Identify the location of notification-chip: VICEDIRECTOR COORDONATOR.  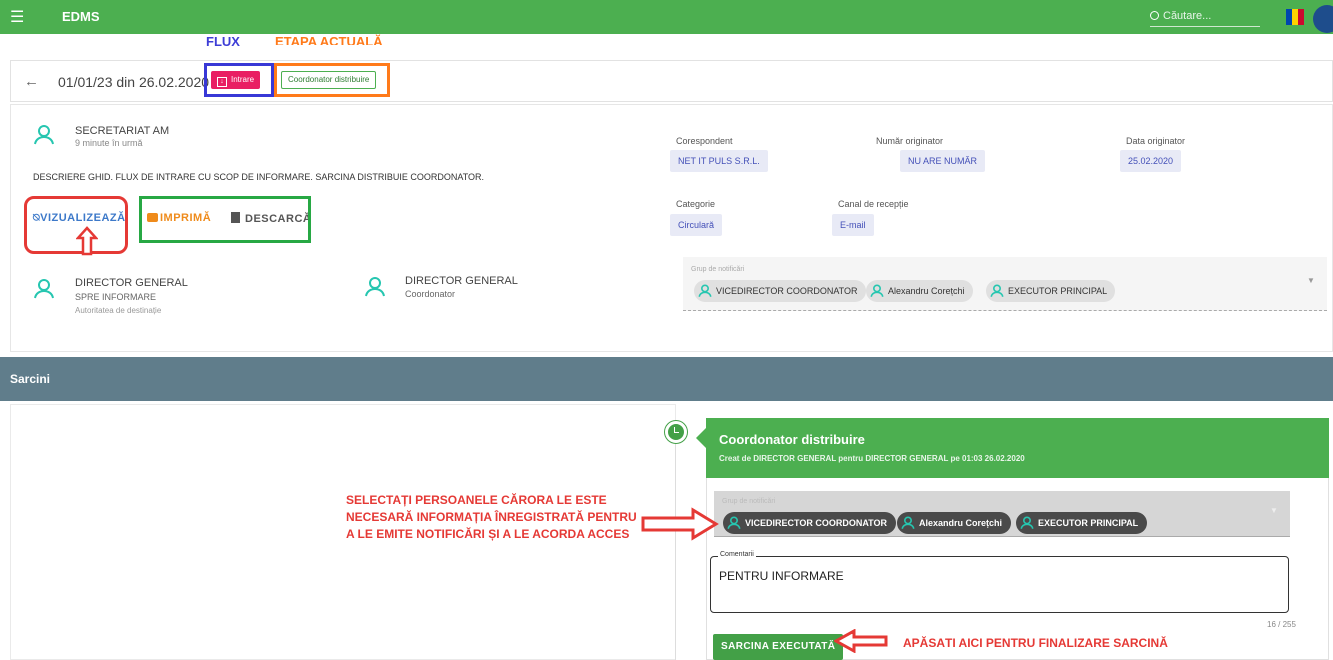
(780, 291).